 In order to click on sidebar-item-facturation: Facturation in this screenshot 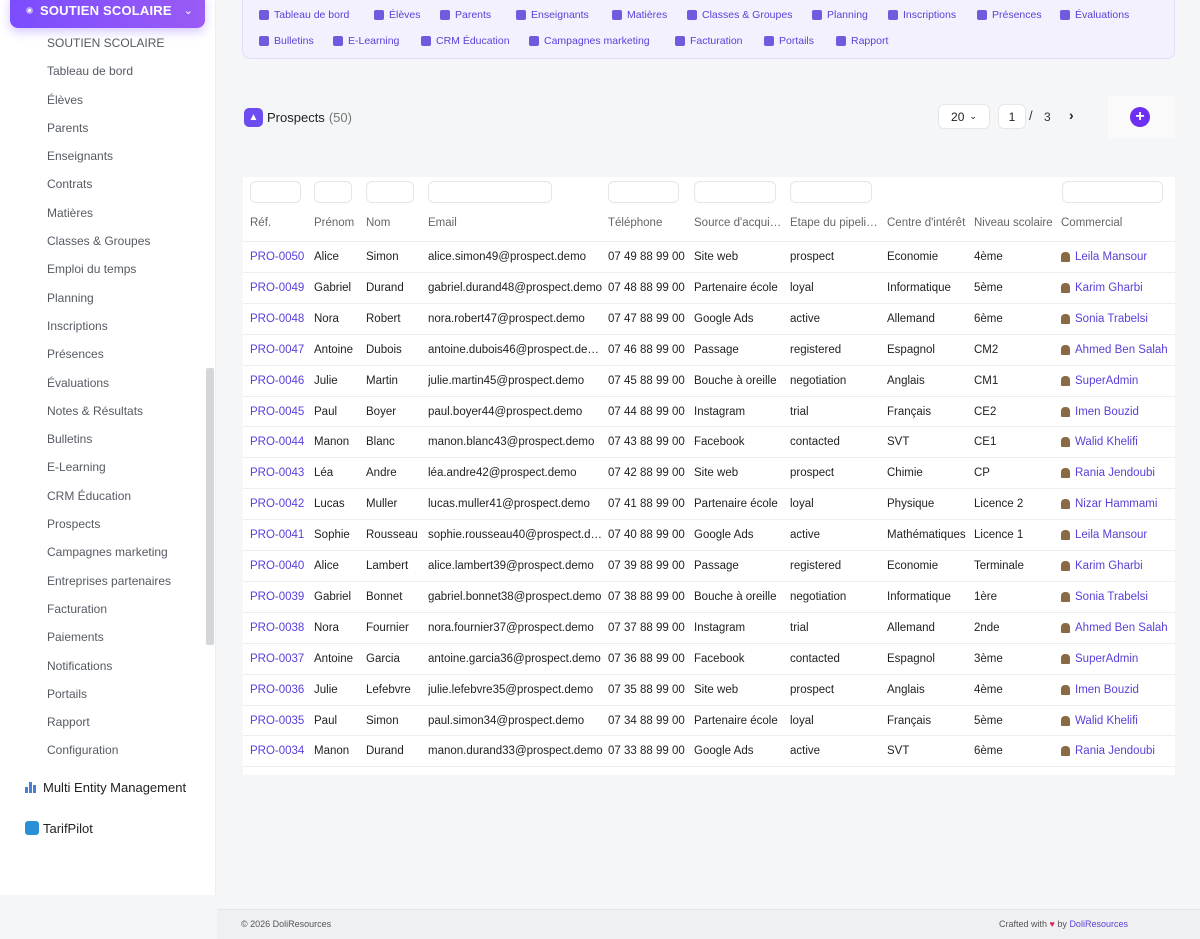, I will do `click(108, 609)`.